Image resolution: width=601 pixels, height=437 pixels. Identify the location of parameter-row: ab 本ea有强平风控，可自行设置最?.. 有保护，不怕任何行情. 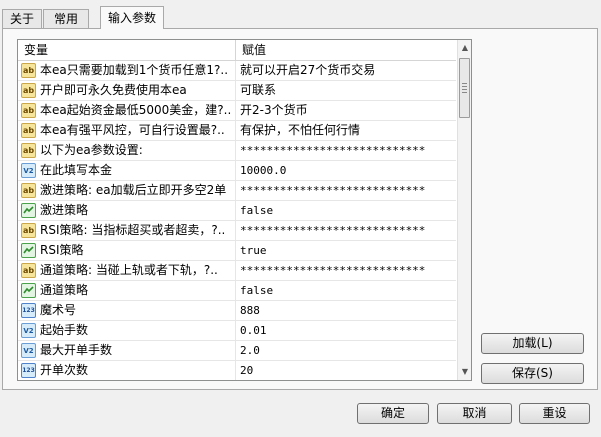
(237, 131).